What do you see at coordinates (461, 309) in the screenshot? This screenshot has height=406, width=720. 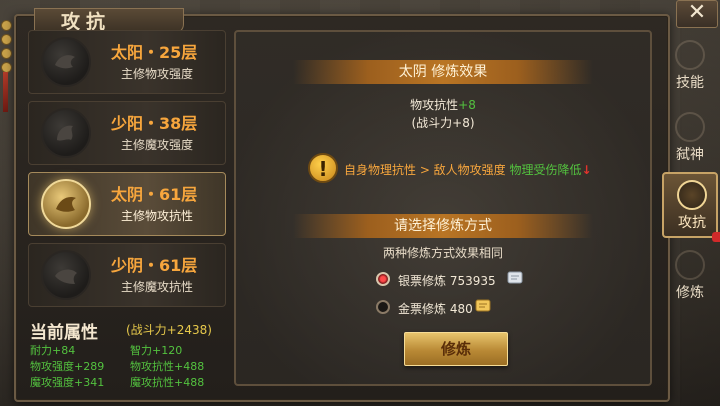 I see `option-value: 480` at bounding box center [461, 309].